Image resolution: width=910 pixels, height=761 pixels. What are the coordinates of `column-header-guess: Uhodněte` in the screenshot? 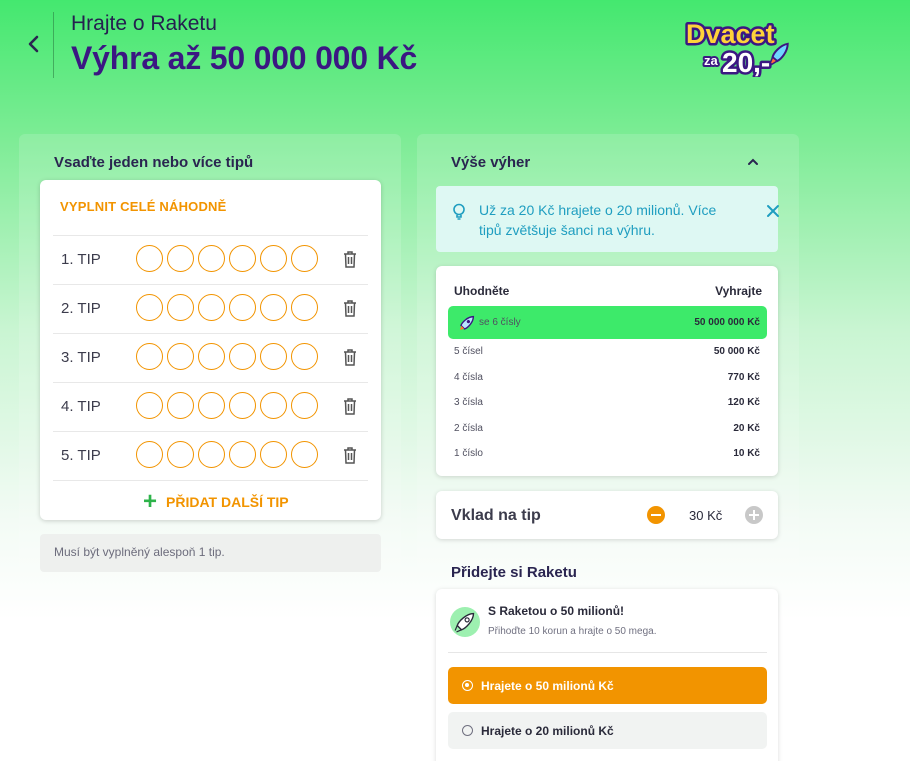 It's located at (482, 291).